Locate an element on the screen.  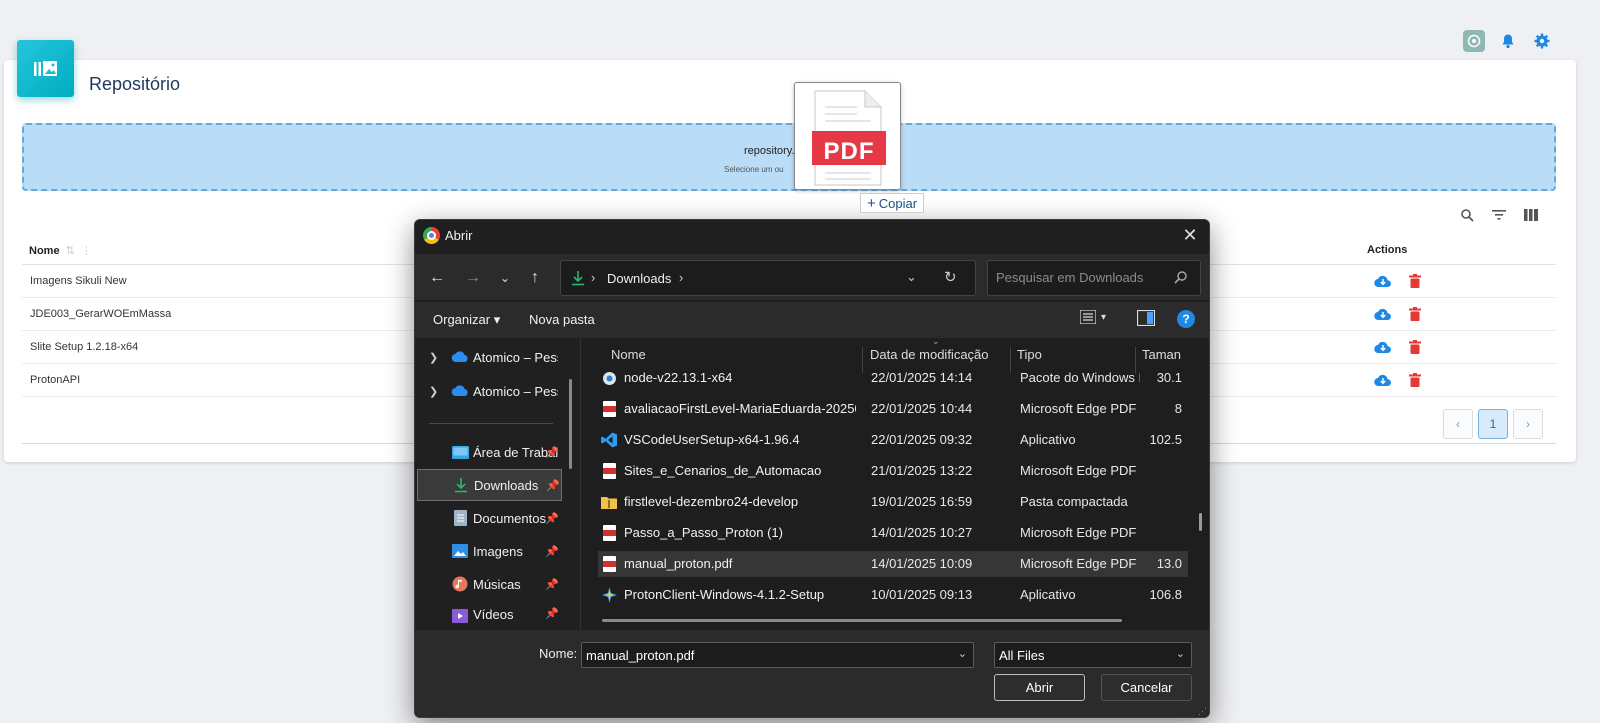
view-options-button: ▾ is located at coordinates (1093, 317).